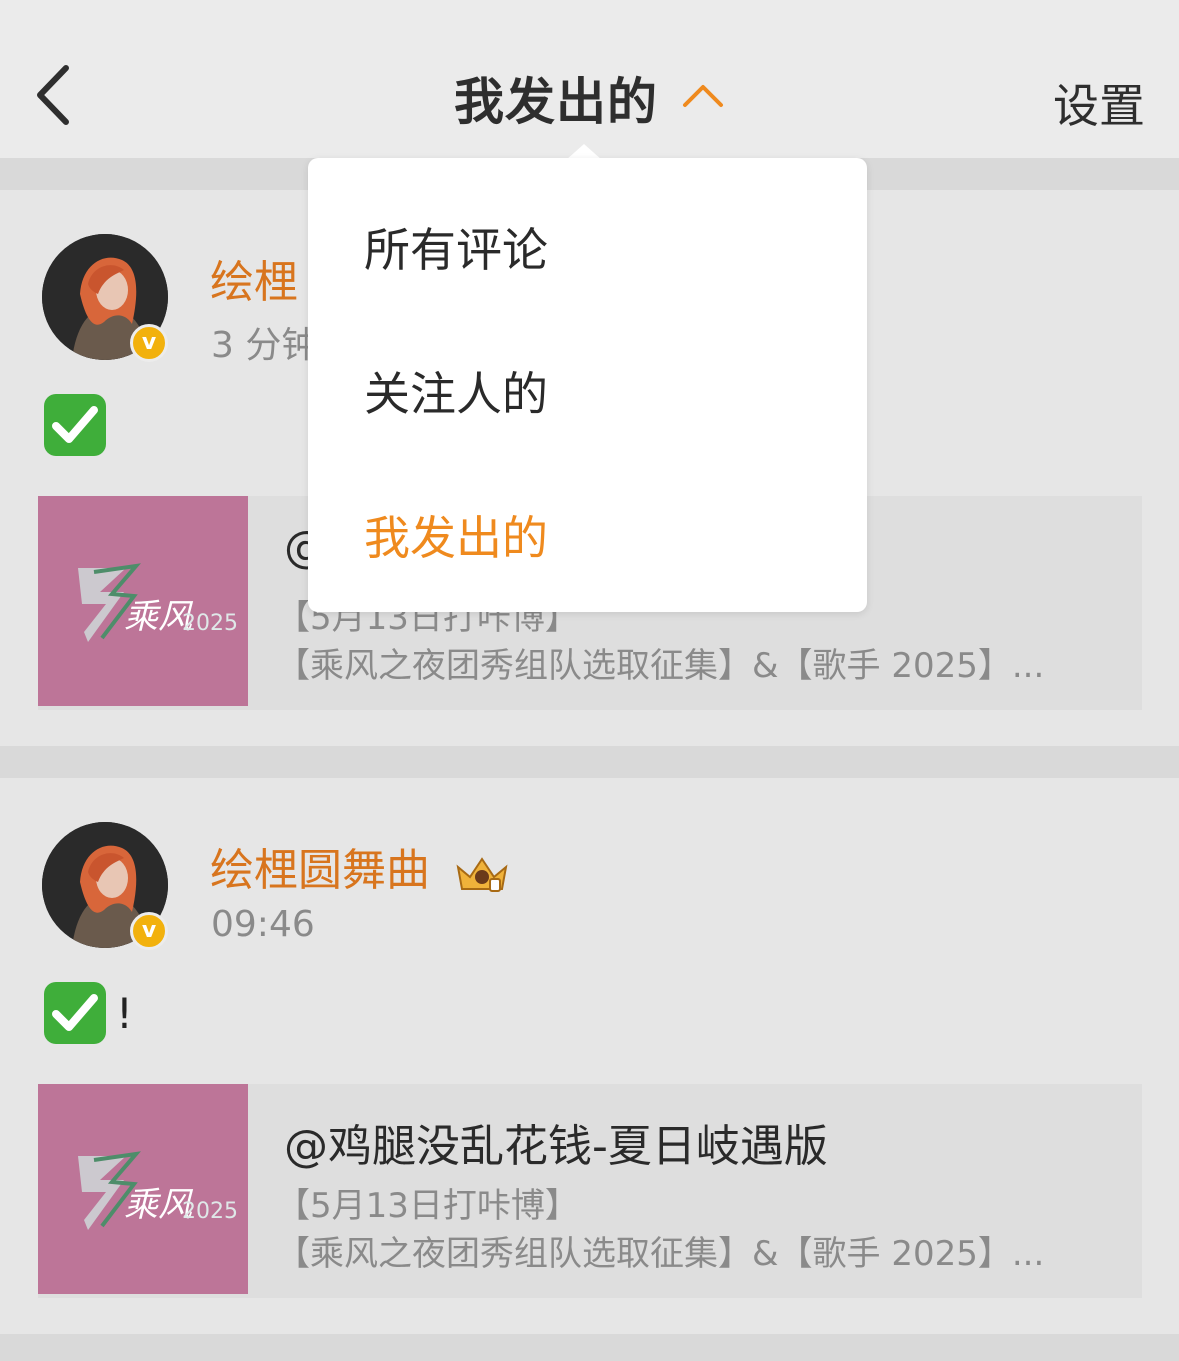 The height and width of the screenshot is (1361, 1179). I want to click on quote-line-1: 【5月13日打咔博】, so click(427, 1206).